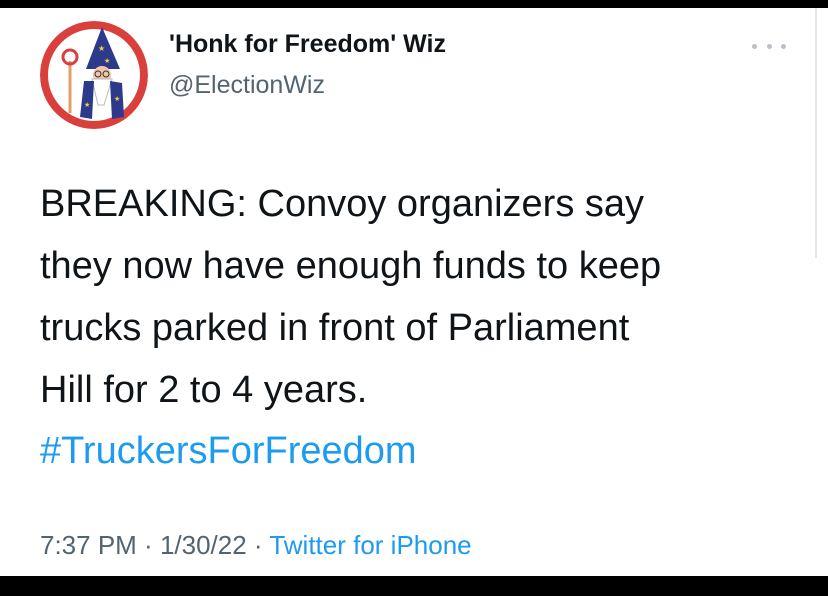  I want to click on more-options-icon, so click(769, 46).